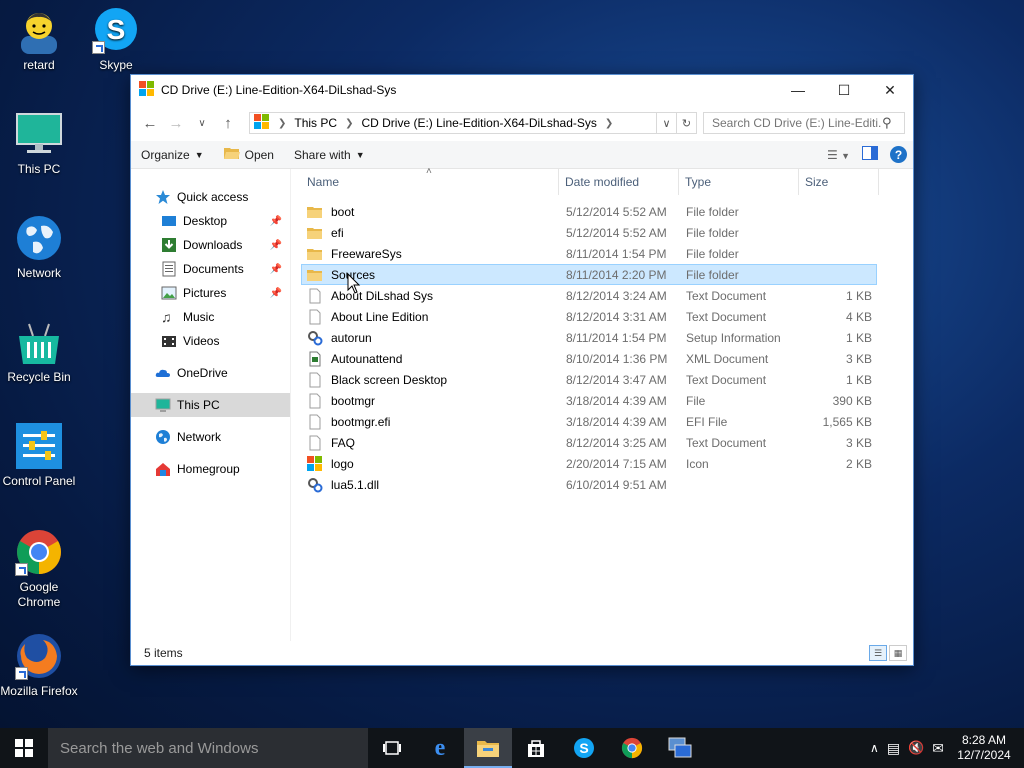 The height and width of the screenshot is (768, 1024). Describe the element at coordinates (202, 123) in the screenshot. I see `recent-locations-chevron-icon: ∨` at that location.